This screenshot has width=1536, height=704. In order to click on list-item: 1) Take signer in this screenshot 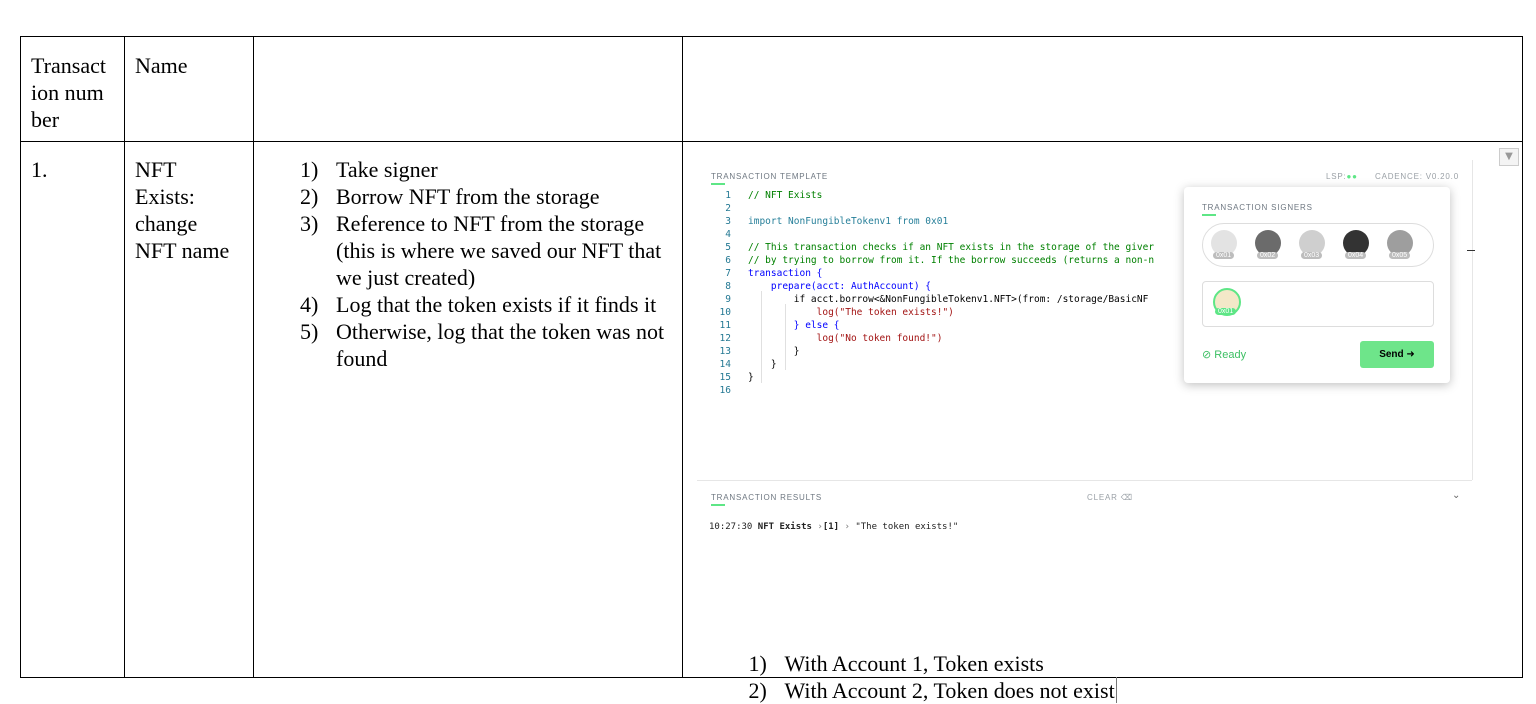, I will do `click(369, 169)`.